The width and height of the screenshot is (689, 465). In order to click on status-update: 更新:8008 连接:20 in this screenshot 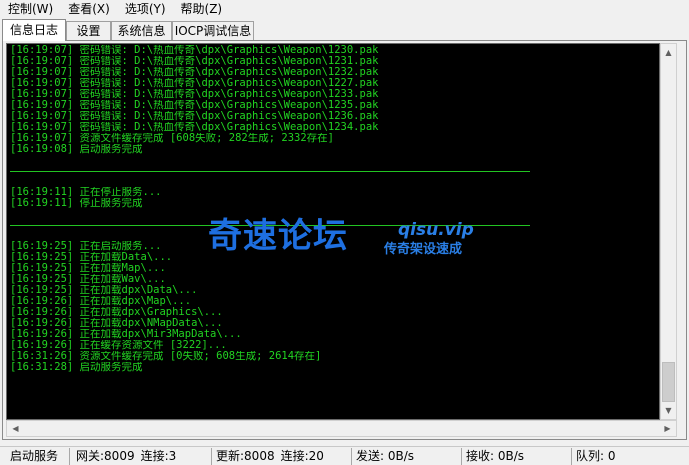, I will do `click(282, 456)`.